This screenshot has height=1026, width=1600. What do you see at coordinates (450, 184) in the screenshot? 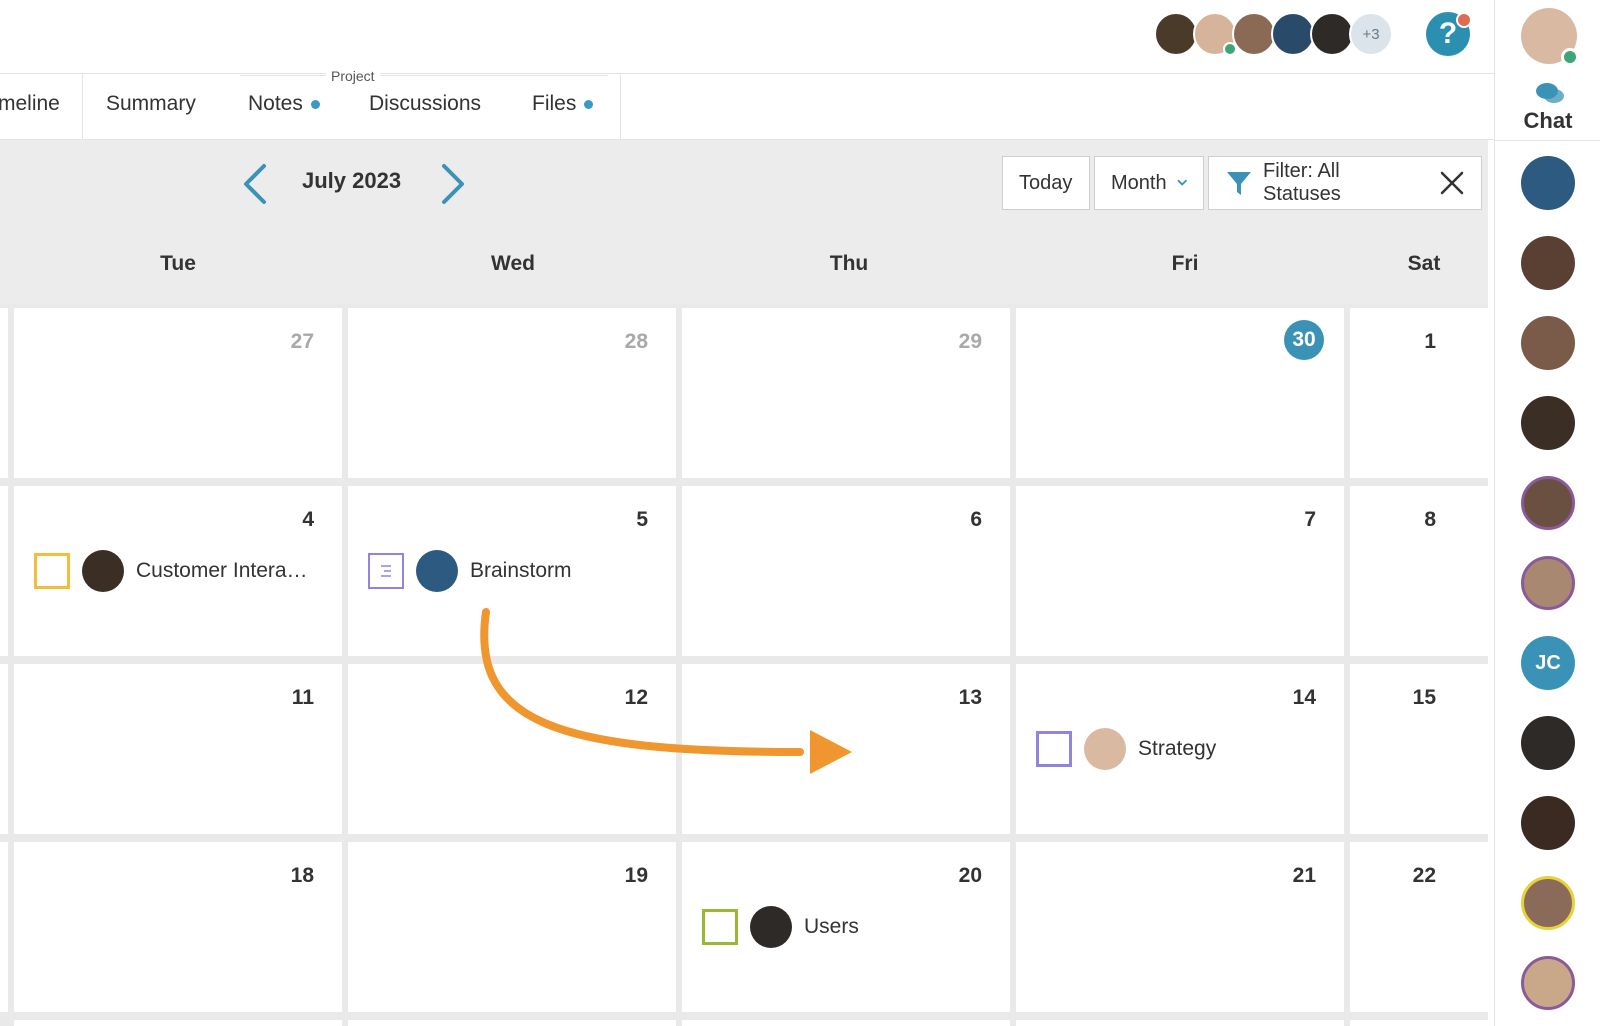
I see `next-month-arrow-icon` at bounding box center [450, 184].